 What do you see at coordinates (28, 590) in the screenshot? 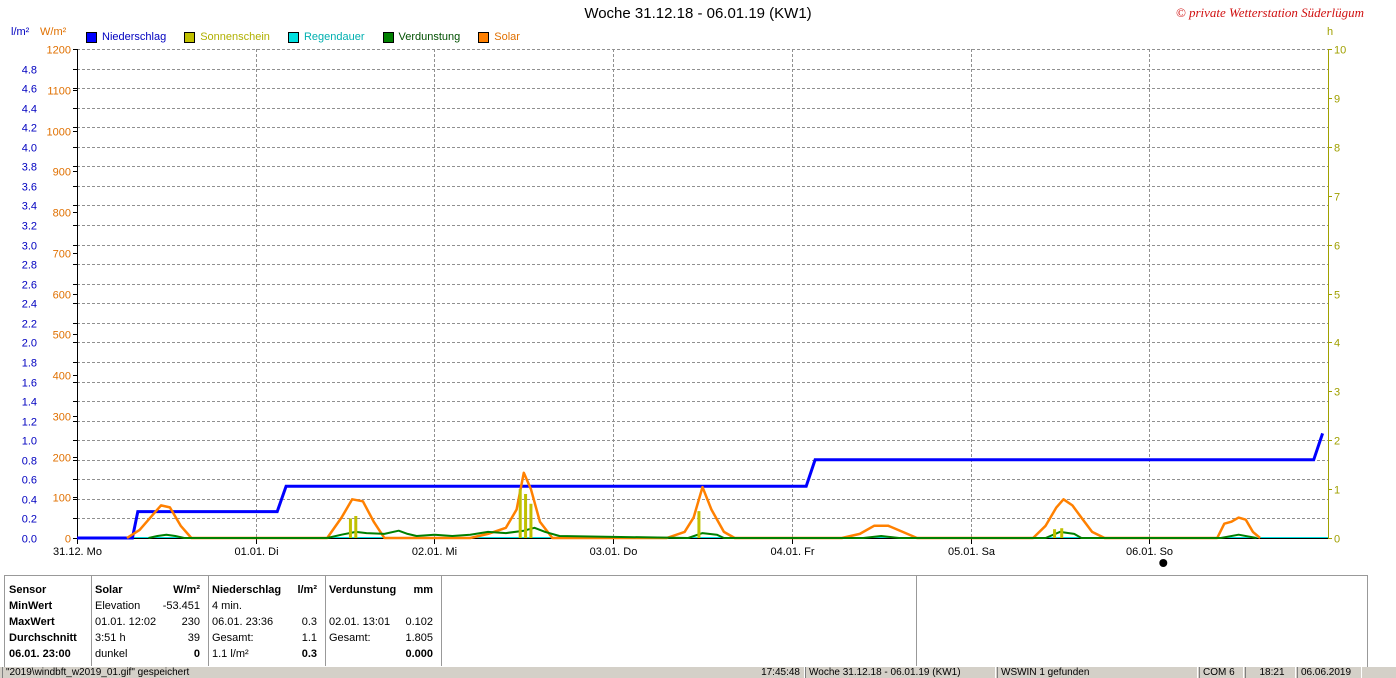
I see `stats-row-label: Sensor` at bounding box center [28, 590].